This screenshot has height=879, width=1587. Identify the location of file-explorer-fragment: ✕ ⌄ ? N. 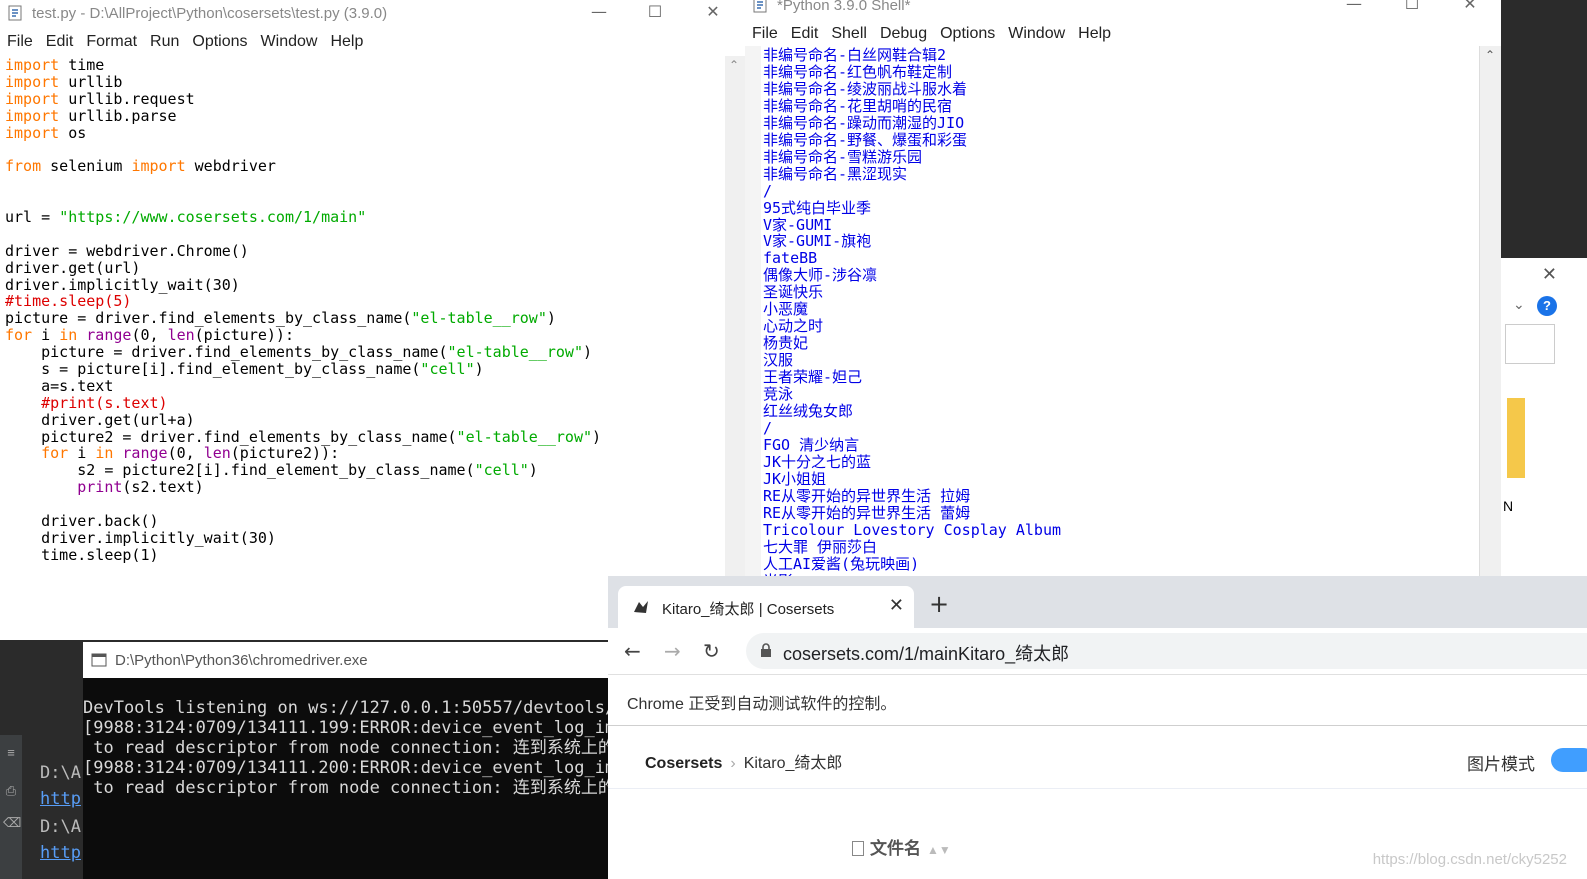
(1544, 418).